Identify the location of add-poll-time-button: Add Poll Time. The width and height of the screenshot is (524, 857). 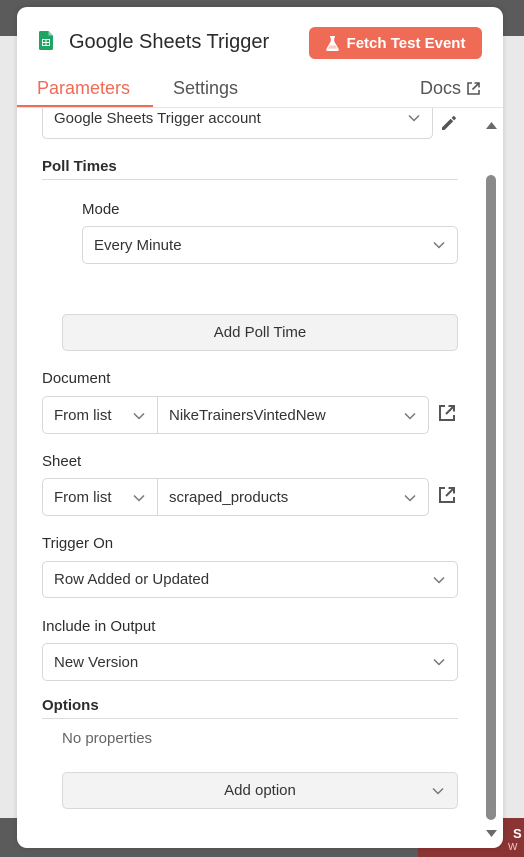
(260, 332).